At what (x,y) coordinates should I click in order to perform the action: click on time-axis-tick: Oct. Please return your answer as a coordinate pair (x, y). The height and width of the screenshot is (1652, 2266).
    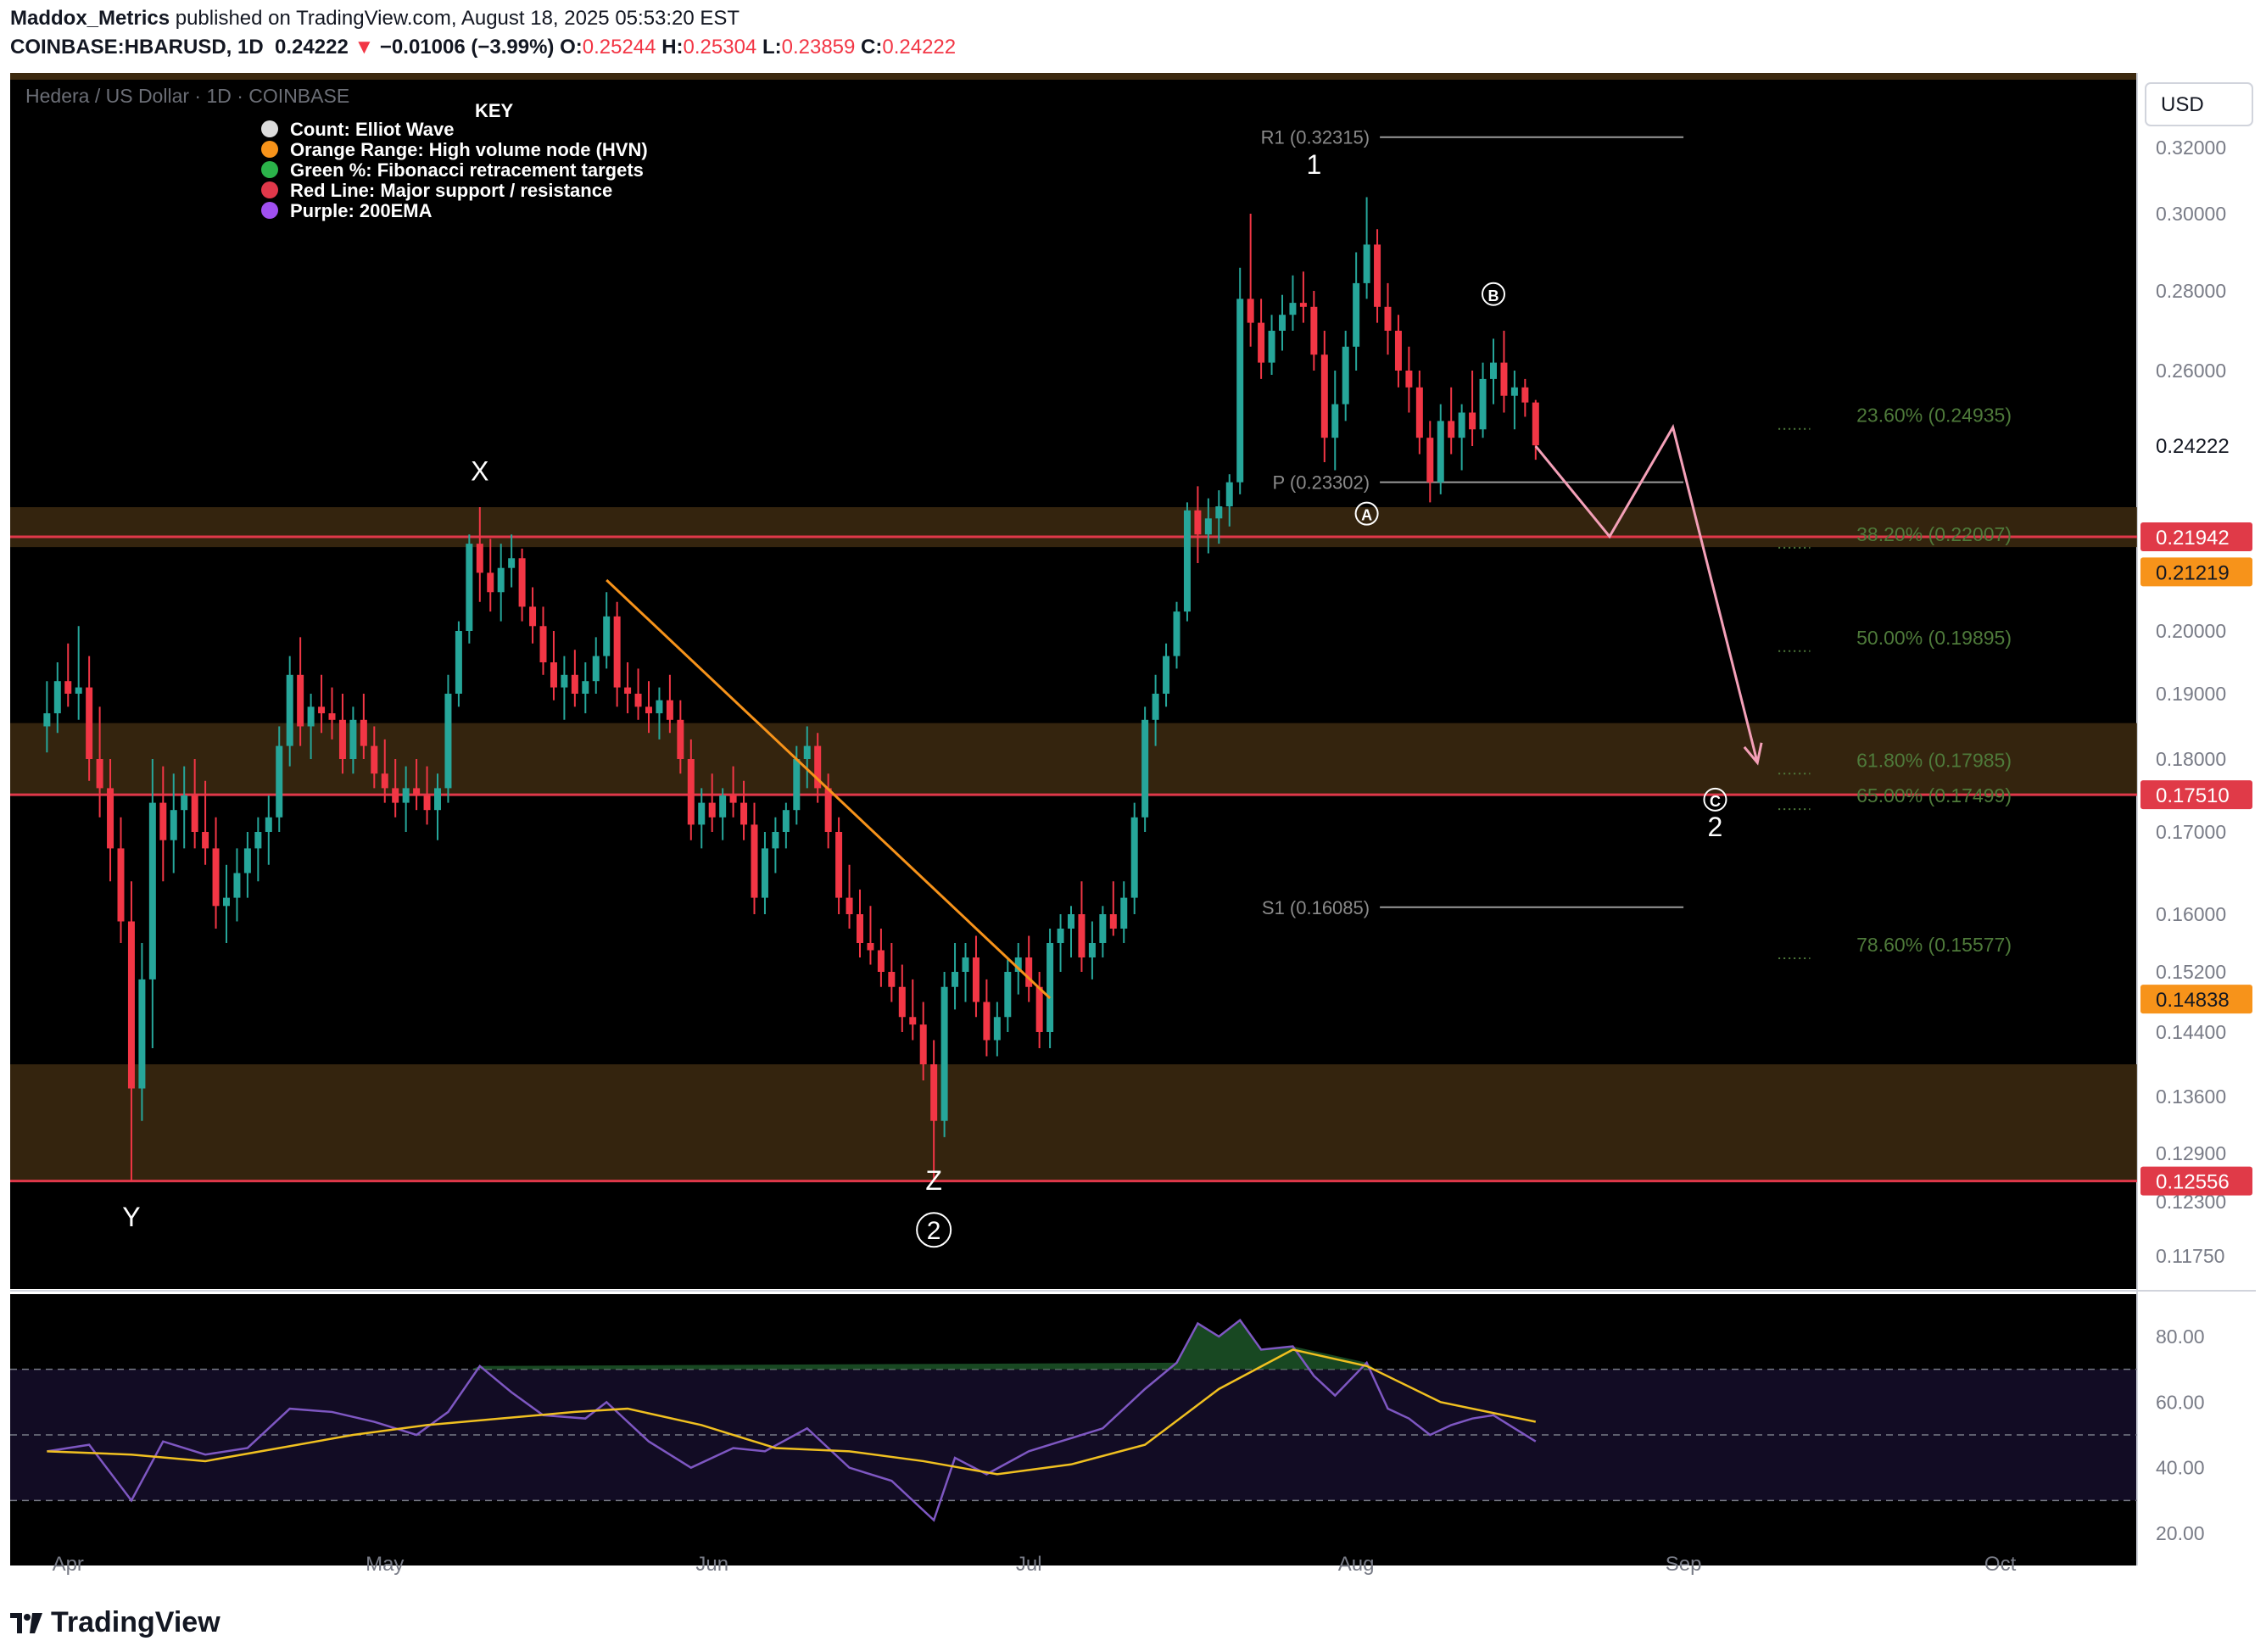
    Looking at the image, I should click on (2000, 1565).